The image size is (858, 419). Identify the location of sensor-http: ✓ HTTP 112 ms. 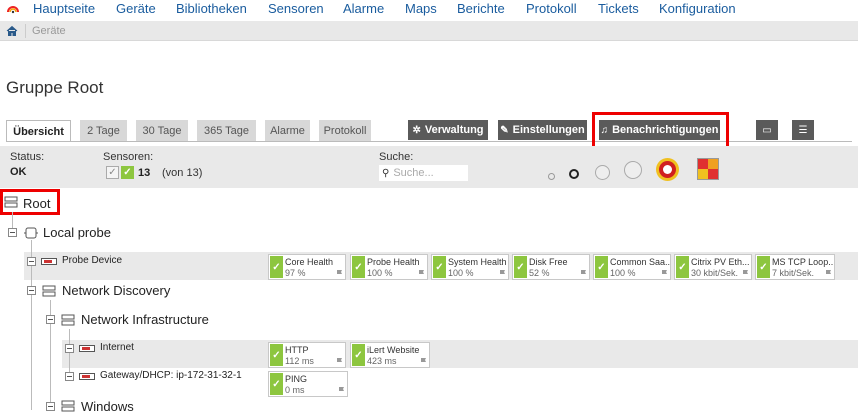
(307, 355).